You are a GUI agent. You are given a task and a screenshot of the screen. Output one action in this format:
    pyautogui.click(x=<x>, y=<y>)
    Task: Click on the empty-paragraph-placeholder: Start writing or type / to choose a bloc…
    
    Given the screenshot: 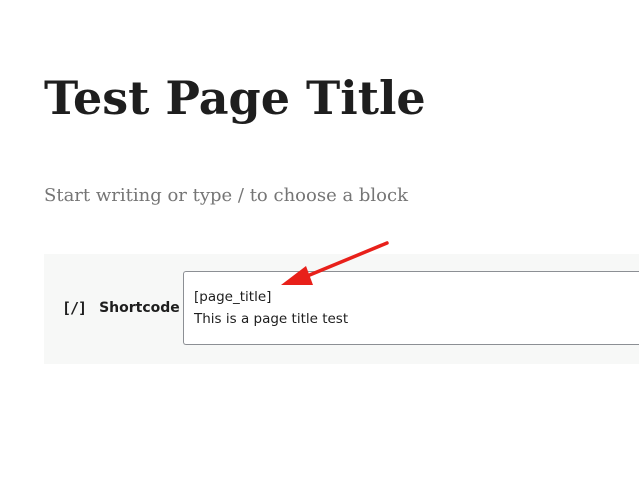 What is the action you would take?
    pyautogui.click(x=226, y=196)
    